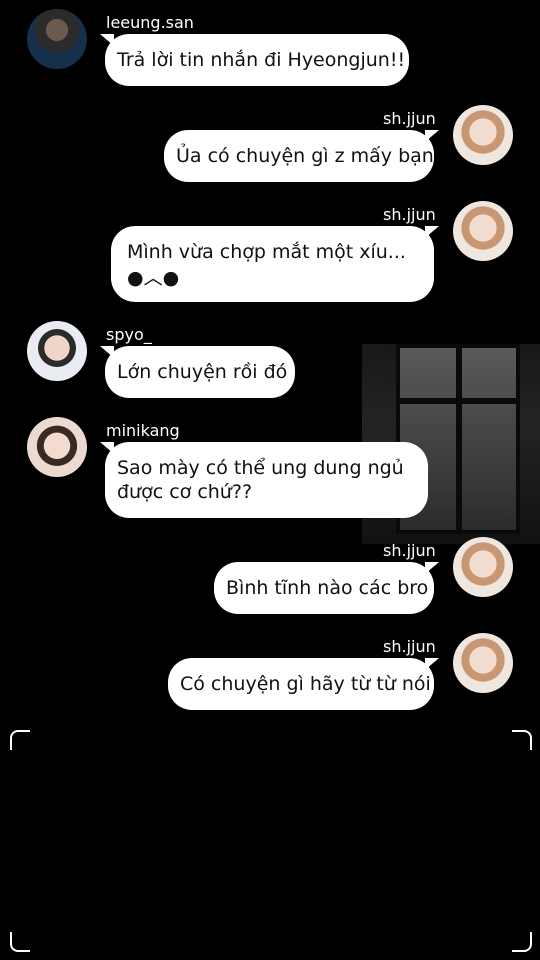  Describe the element at coordinates (20, 942) in the screenshot. I see `frame-corner-bottom-left` at that location.